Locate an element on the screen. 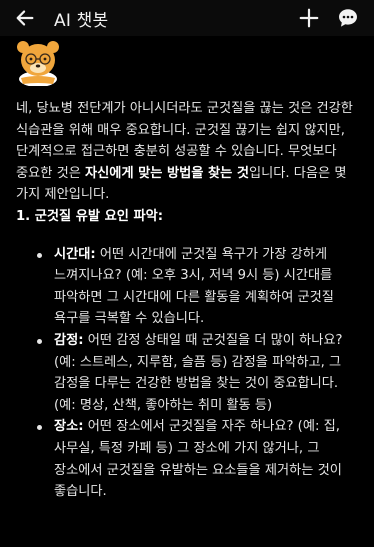 The image size is (374, 547). app-header: AI 챗봇 is located at coordinates (187, 18).